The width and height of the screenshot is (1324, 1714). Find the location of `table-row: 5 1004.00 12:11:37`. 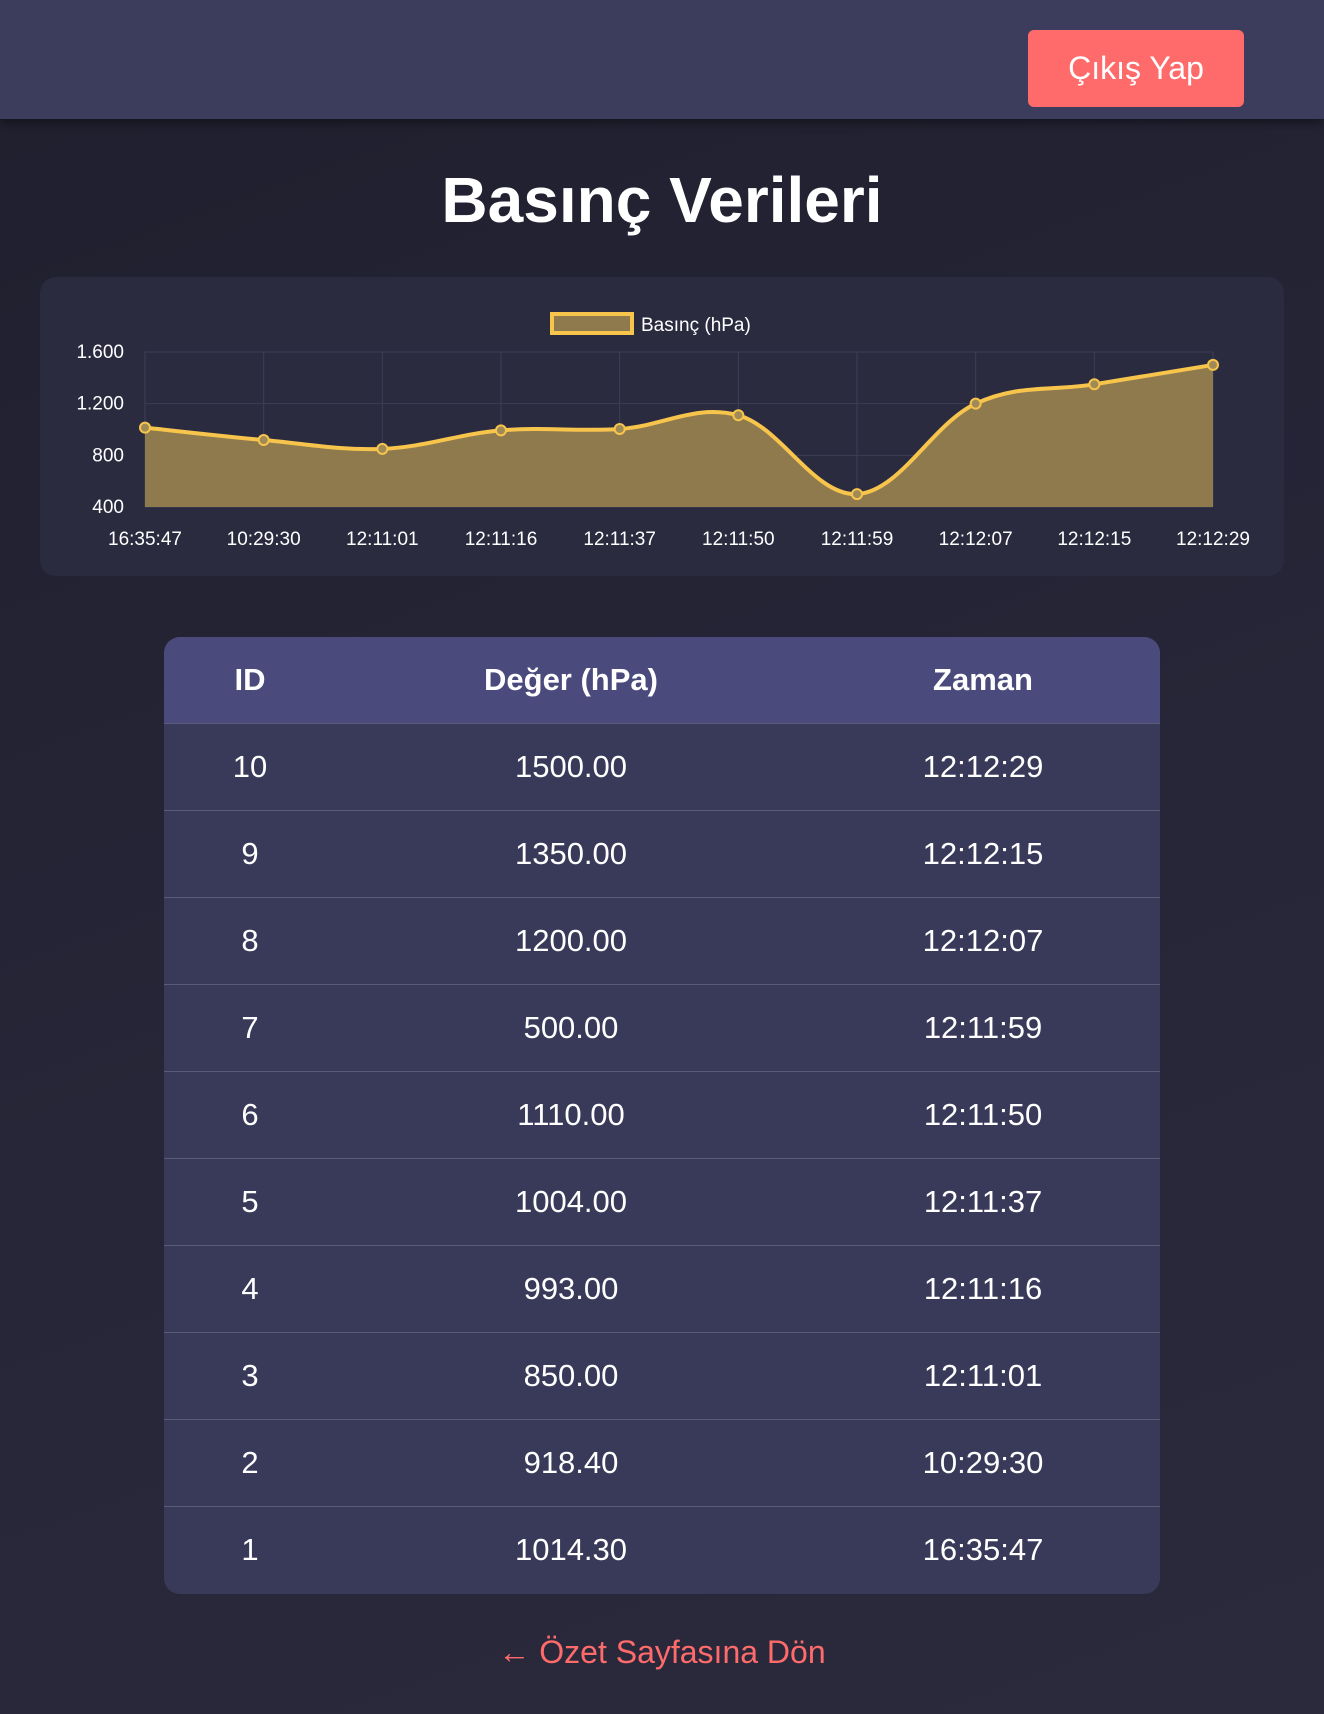

table-row: 5 1004.00 12:11:37 is located at coordinates (662, 1201).